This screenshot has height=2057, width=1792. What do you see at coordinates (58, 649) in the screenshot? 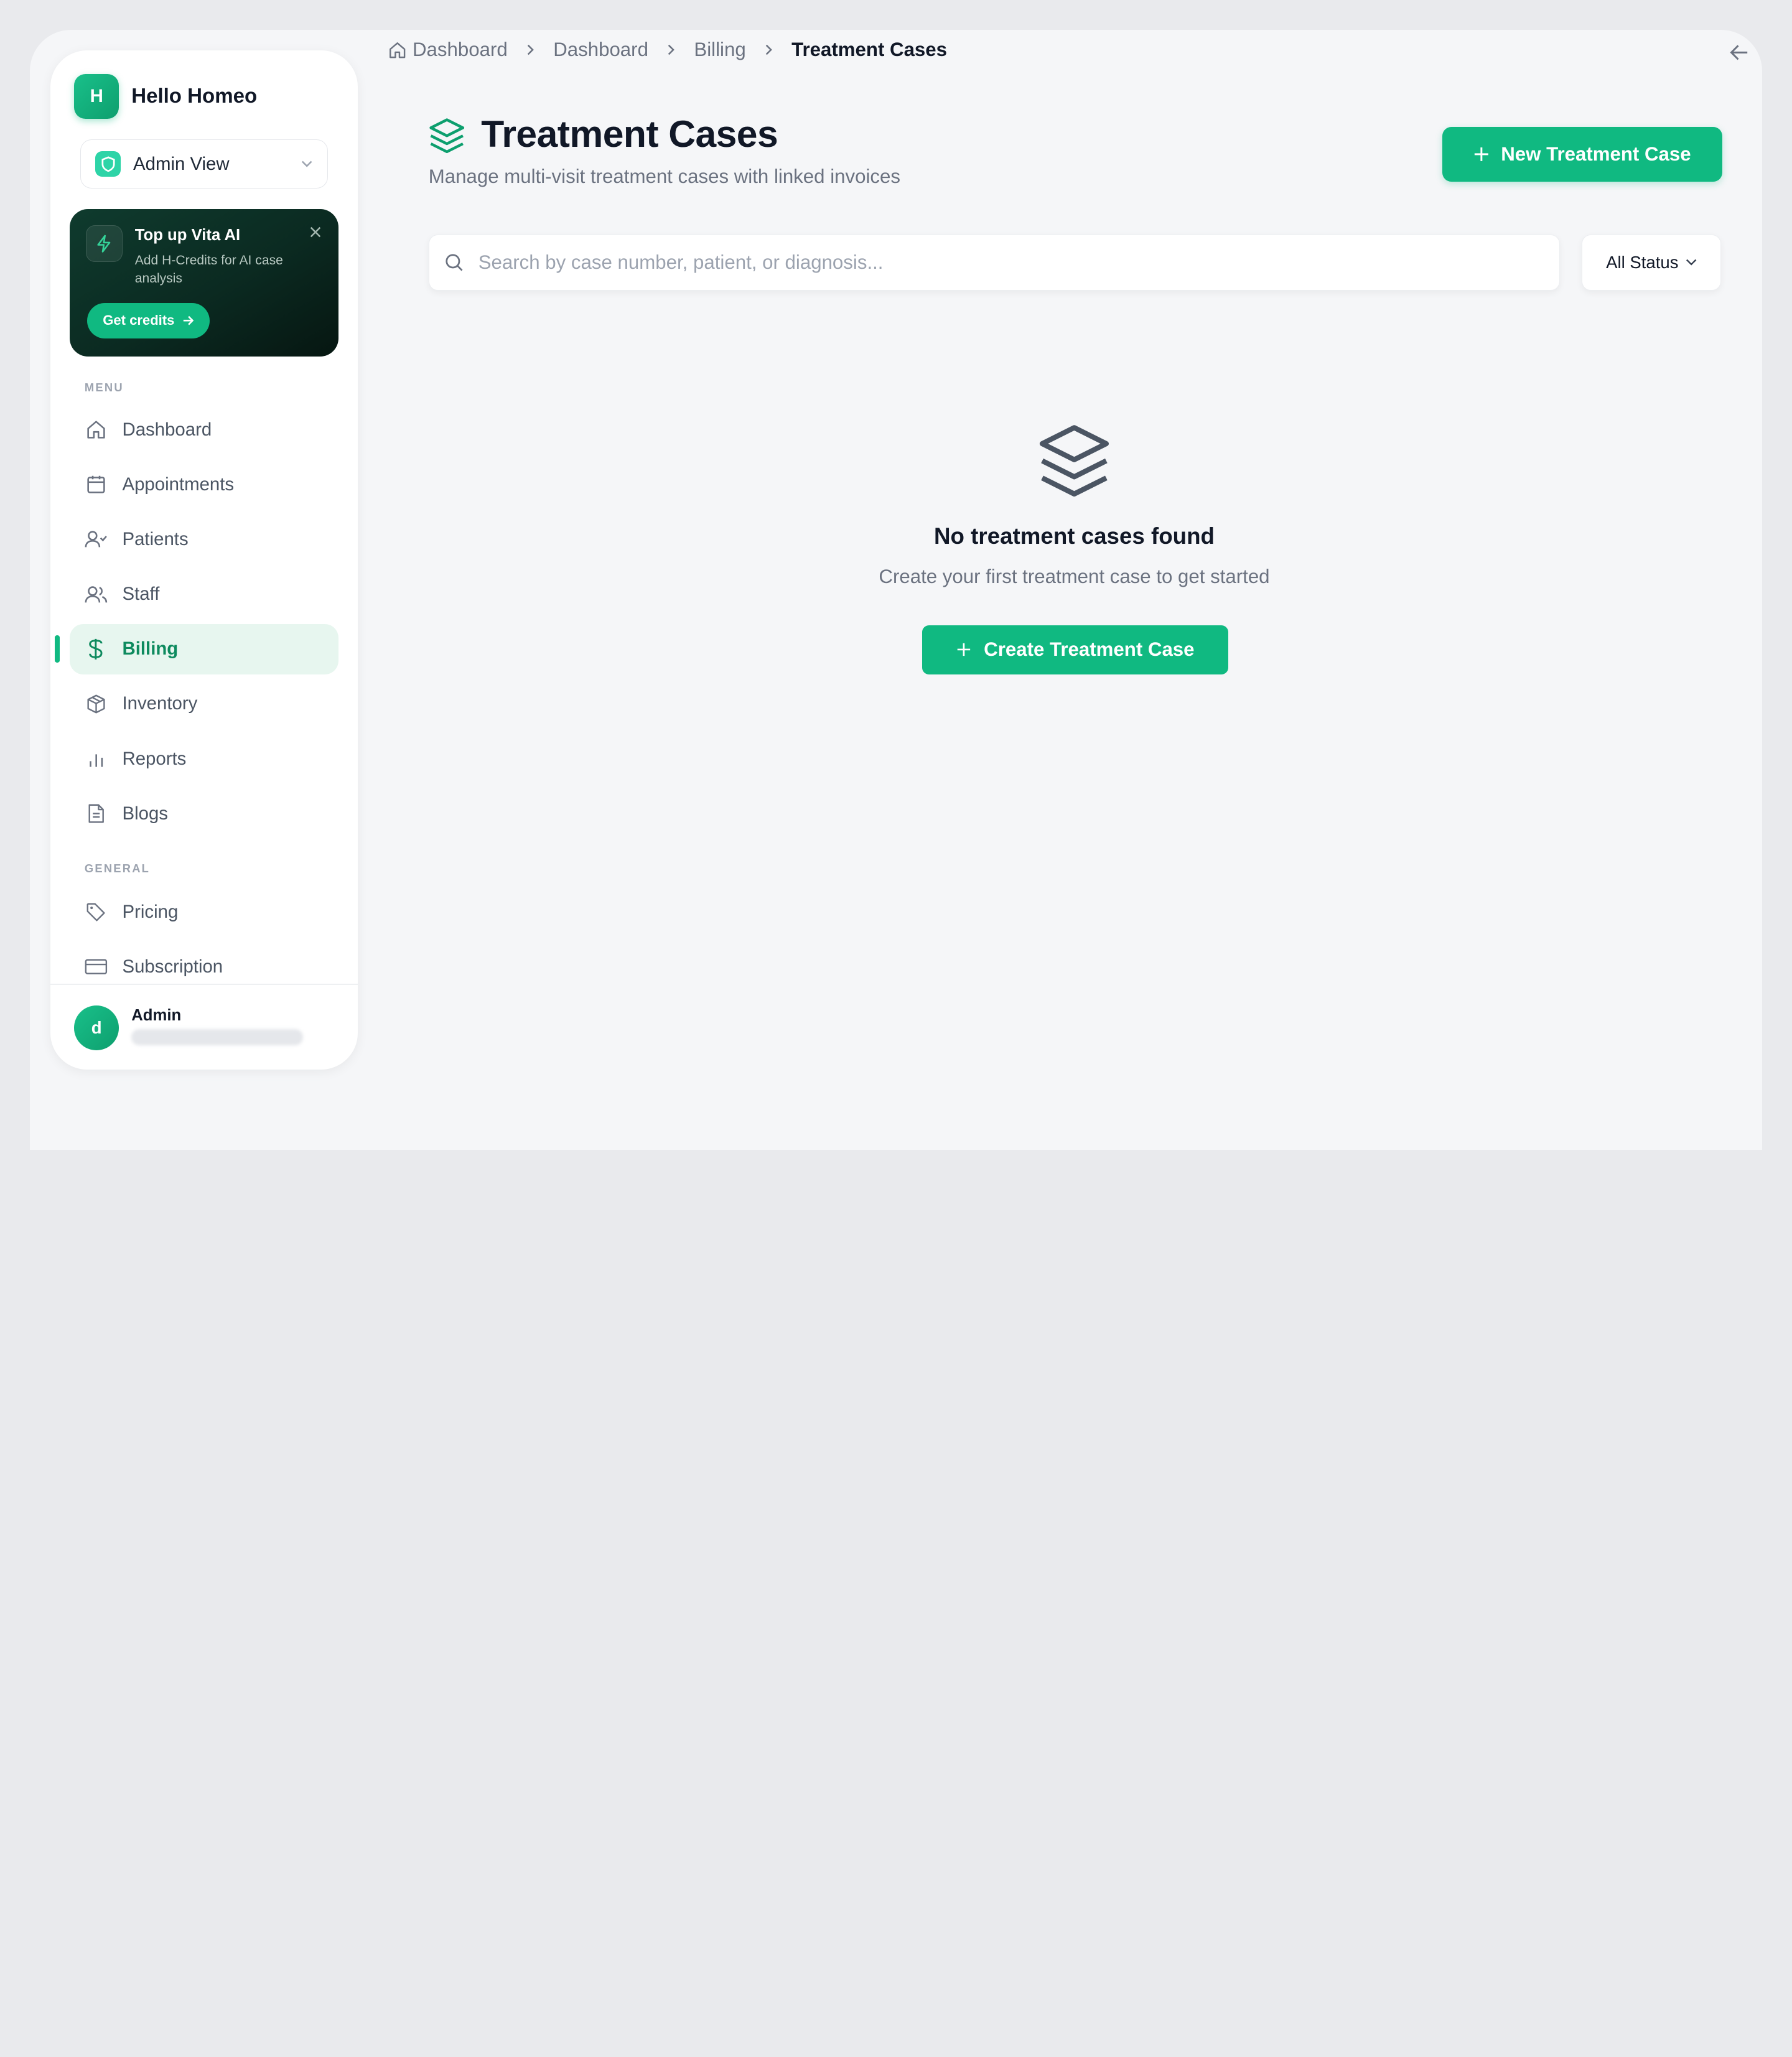
I see `active-indicator` at bounding box center [58, 649].